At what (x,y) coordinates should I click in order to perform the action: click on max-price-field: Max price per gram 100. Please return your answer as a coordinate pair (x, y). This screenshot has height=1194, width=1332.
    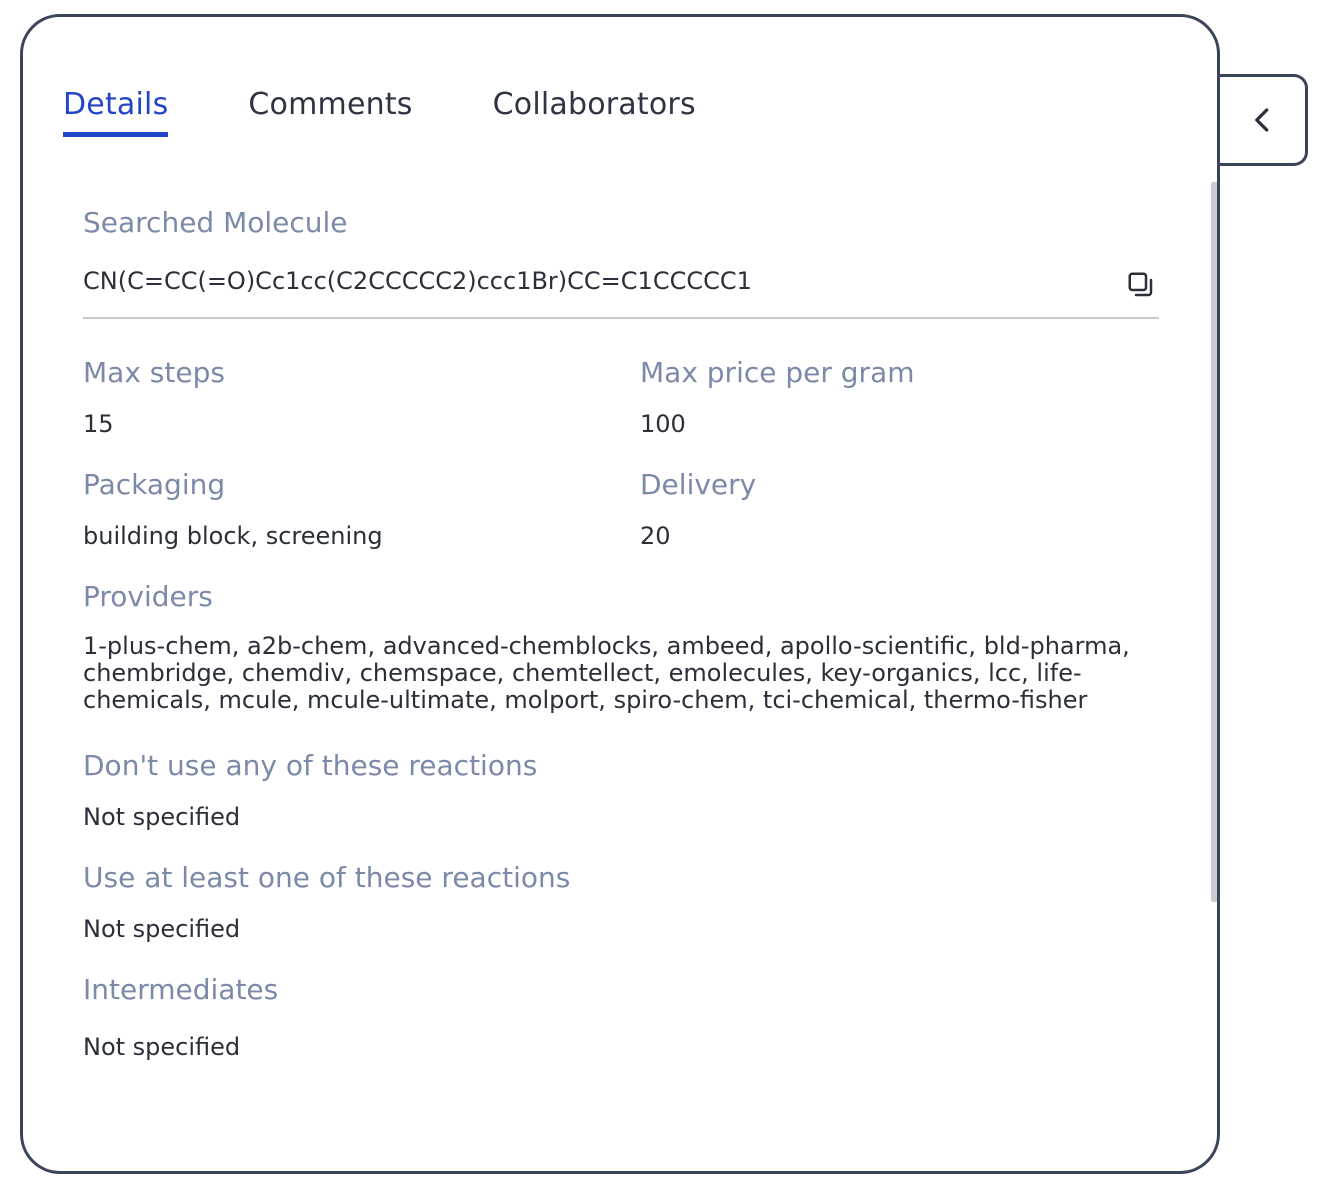
    Looking at the image, I should click on (899, 397).